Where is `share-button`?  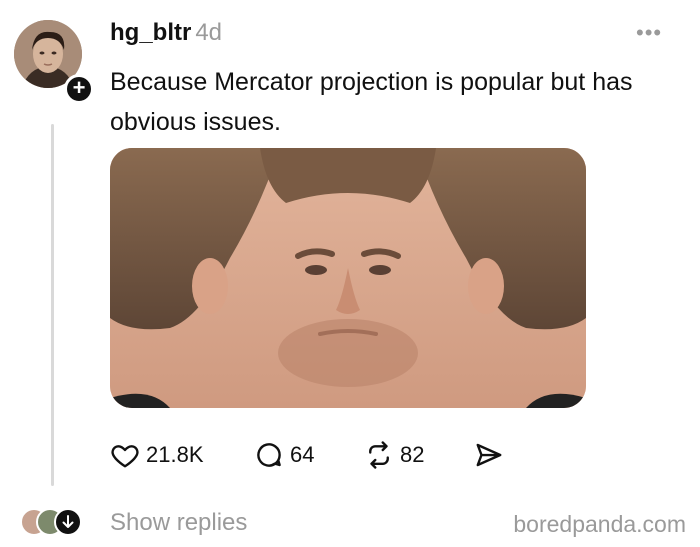
share-button is located at coordinates (489, 455).